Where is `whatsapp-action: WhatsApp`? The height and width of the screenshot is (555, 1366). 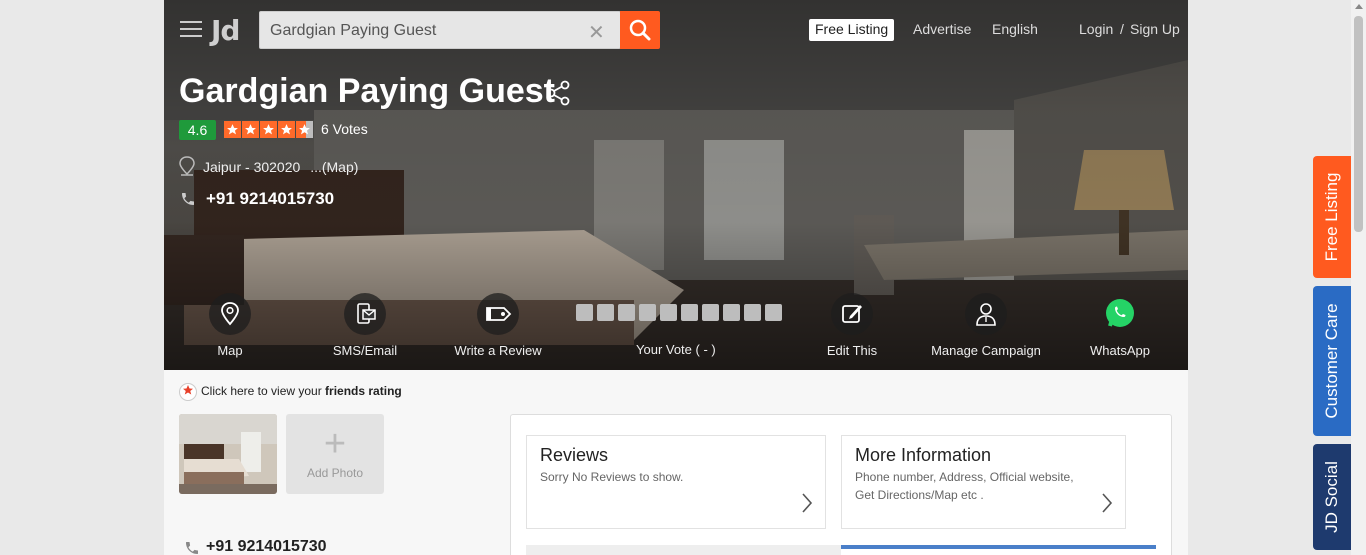
whatsapp-action: WhatsApp is located at coordinates (1120, 325).